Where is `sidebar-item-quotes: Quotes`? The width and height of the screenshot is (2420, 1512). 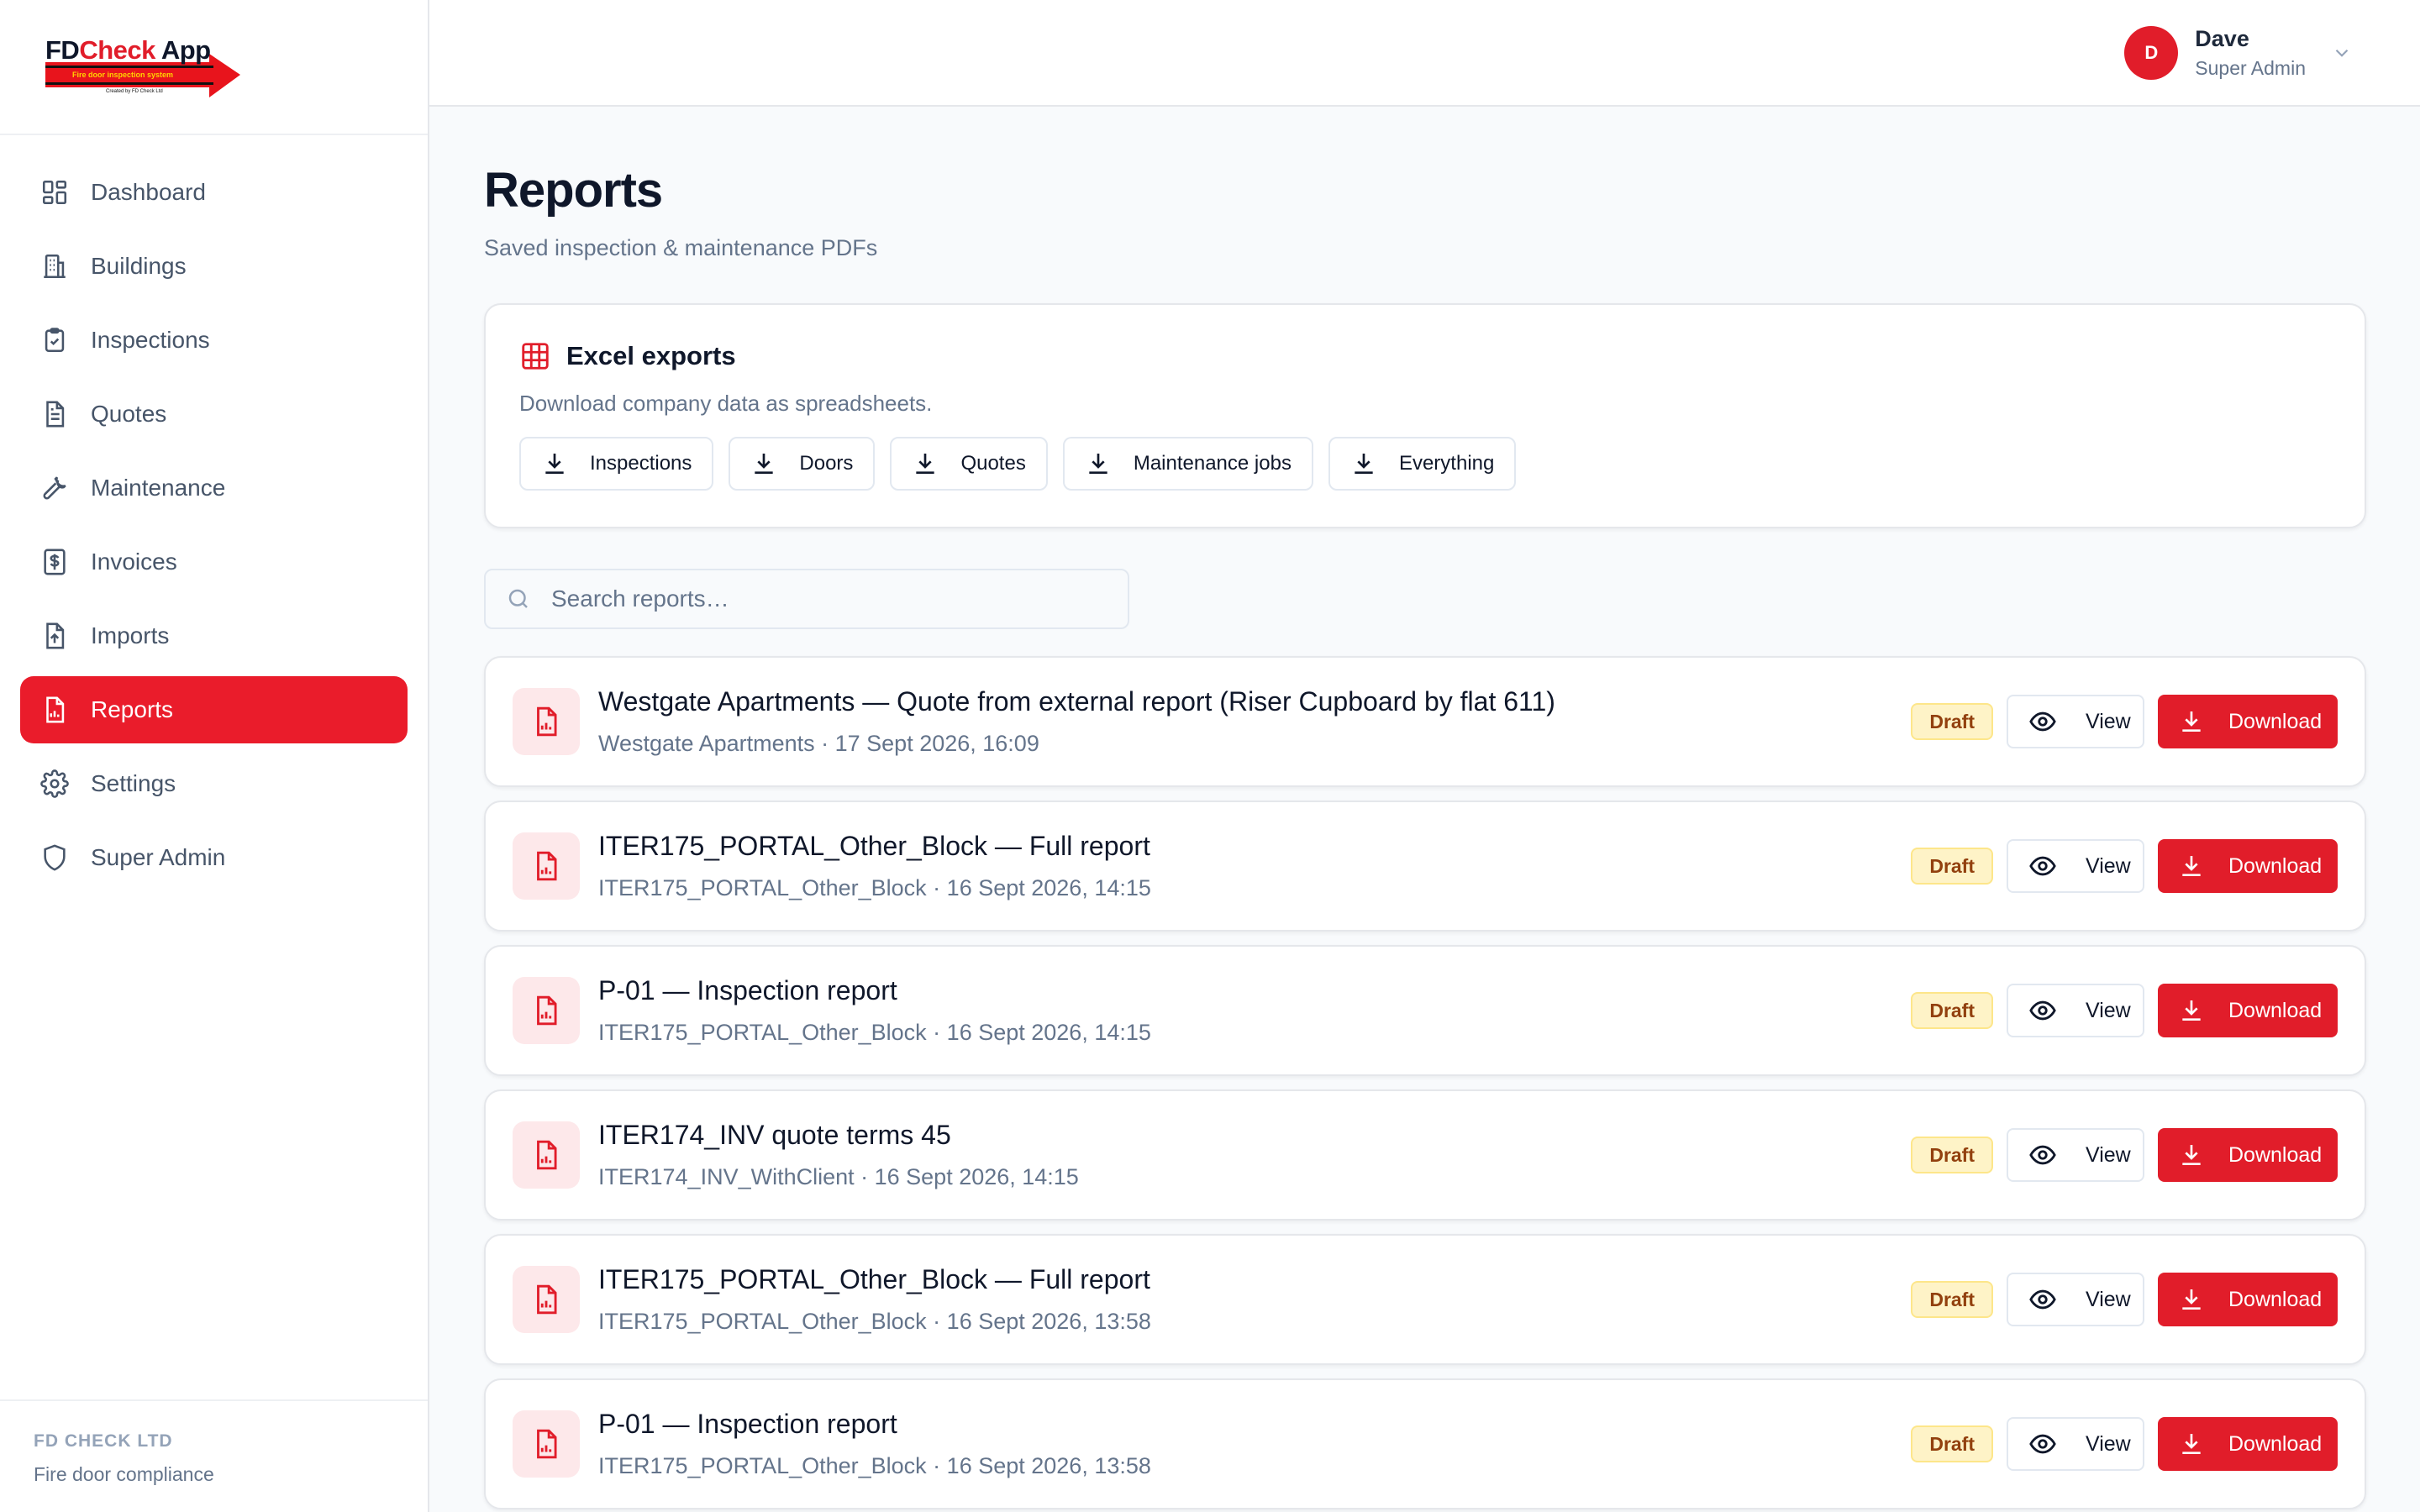
sidebar-item-quotes: Quotes is located at coordinates (214, 414).